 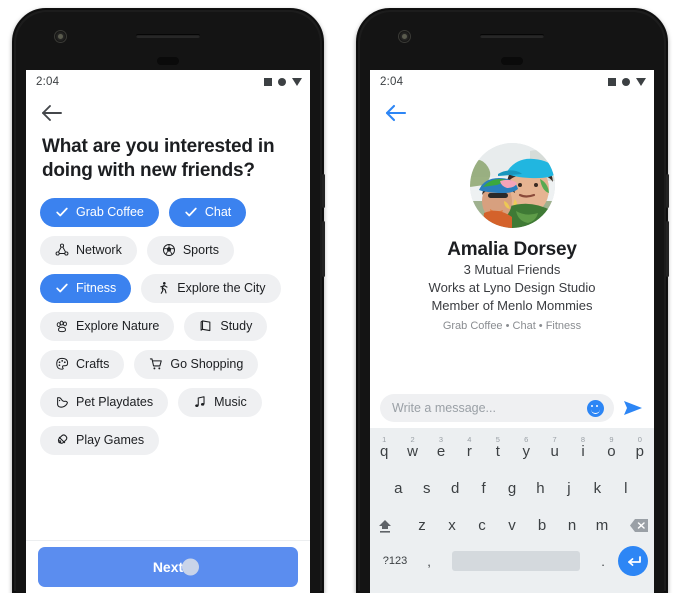 What do you see at coordinates (512, 36) in the screenshot?
I see `earpiece-speaker` at bounding box center [512, 36].